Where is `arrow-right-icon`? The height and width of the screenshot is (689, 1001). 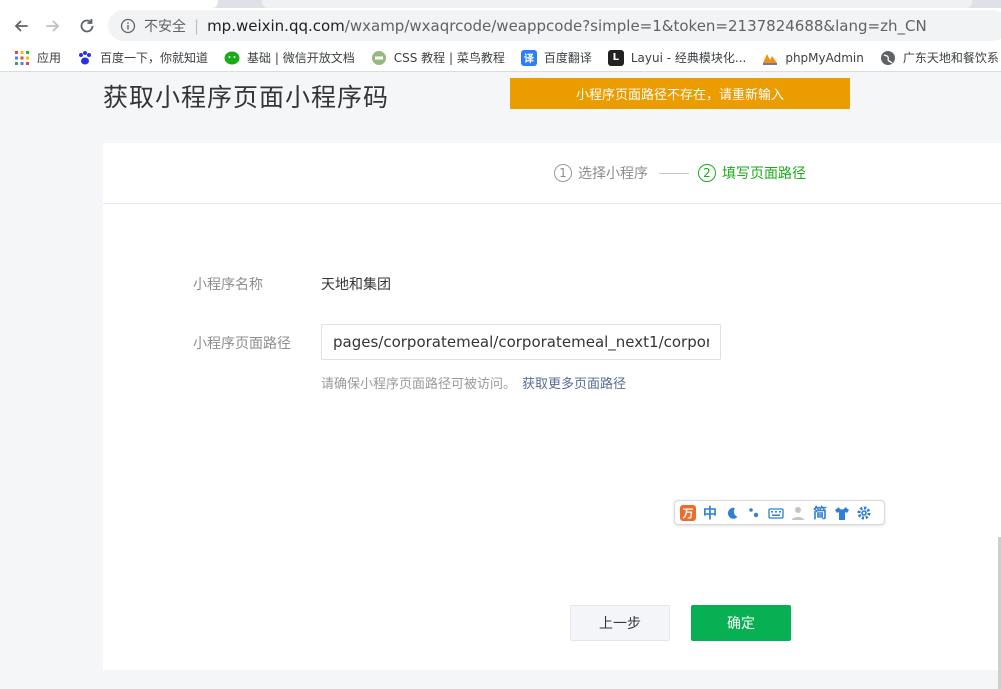
arrow-right-icon is located at coordinates (53, 26).